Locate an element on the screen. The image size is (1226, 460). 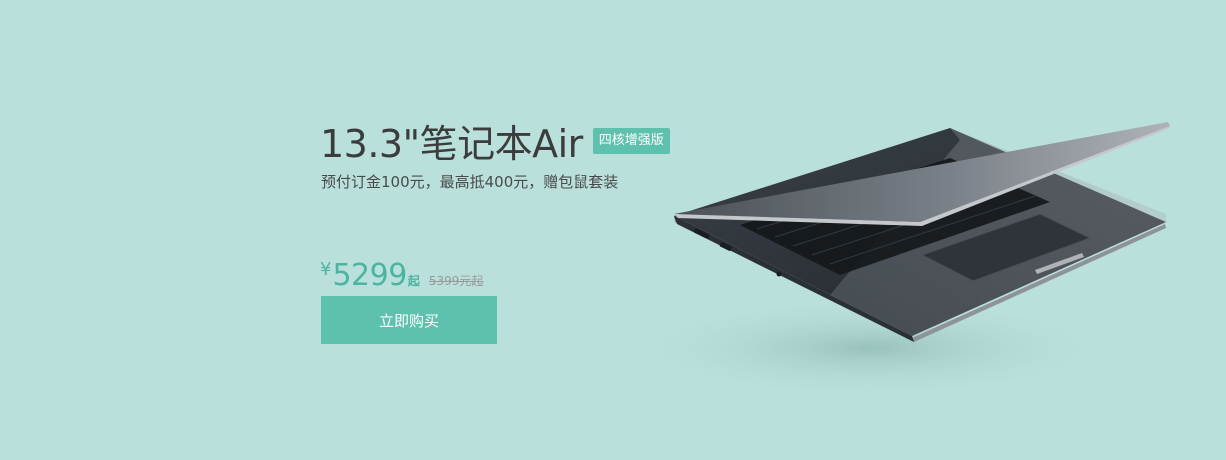
price-row: ¥ 5299 起 5399元起 is located at coordinates (401, 275).